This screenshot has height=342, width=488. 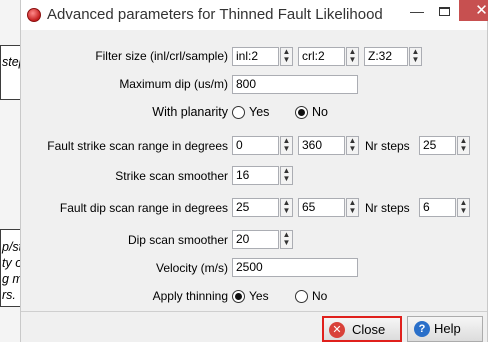 I want to click on strike-steps-input: 25, so click(x=437, y=145).